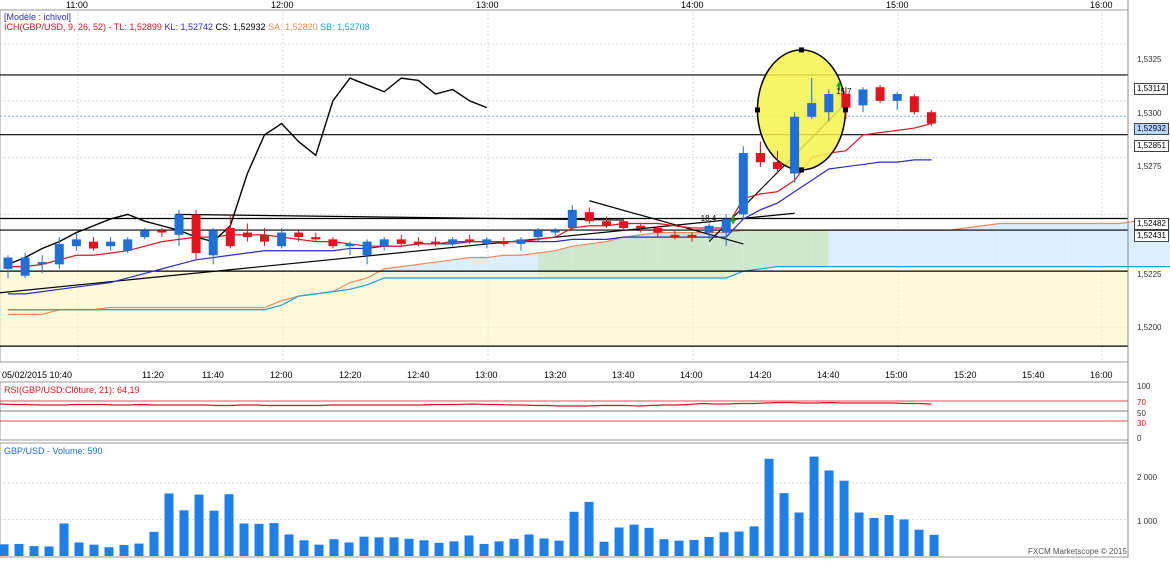  Describe the element at coordinates (896, 375) in the screenshot. I see `bottom-axis-label: 15:00` at that location.